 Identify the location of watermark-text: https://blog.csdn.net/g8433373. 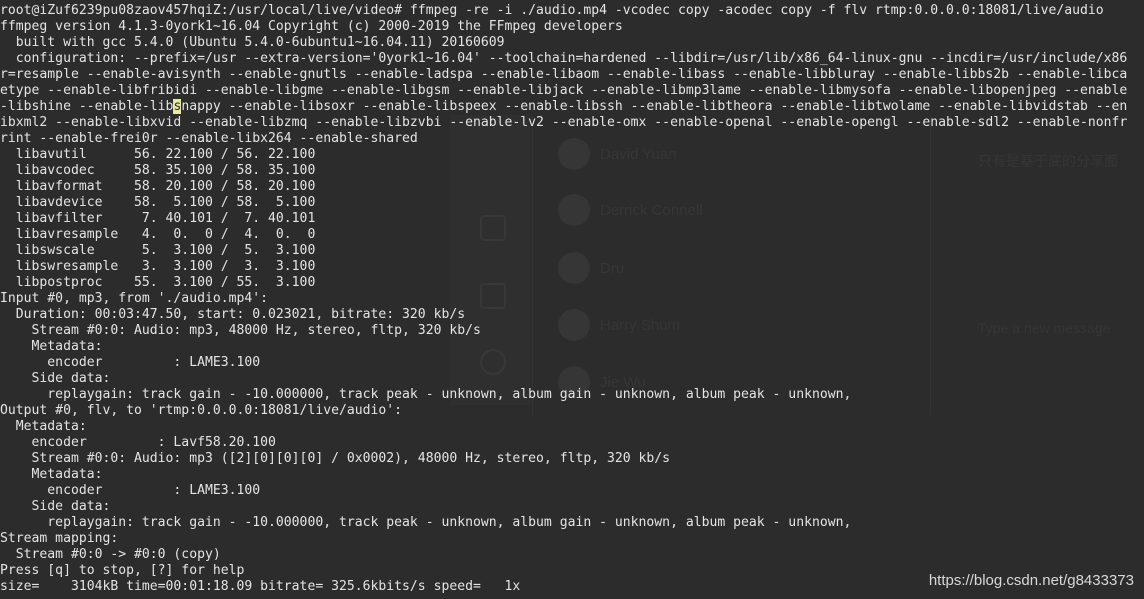
(1031, 580).